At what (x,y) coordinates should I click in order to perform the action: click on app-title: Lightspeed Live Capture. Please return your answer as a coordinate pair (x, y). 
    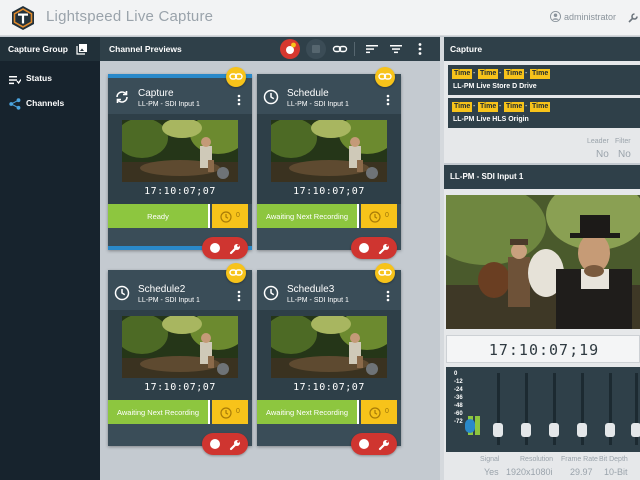
    Looking at the image, I should click on (130, 16).